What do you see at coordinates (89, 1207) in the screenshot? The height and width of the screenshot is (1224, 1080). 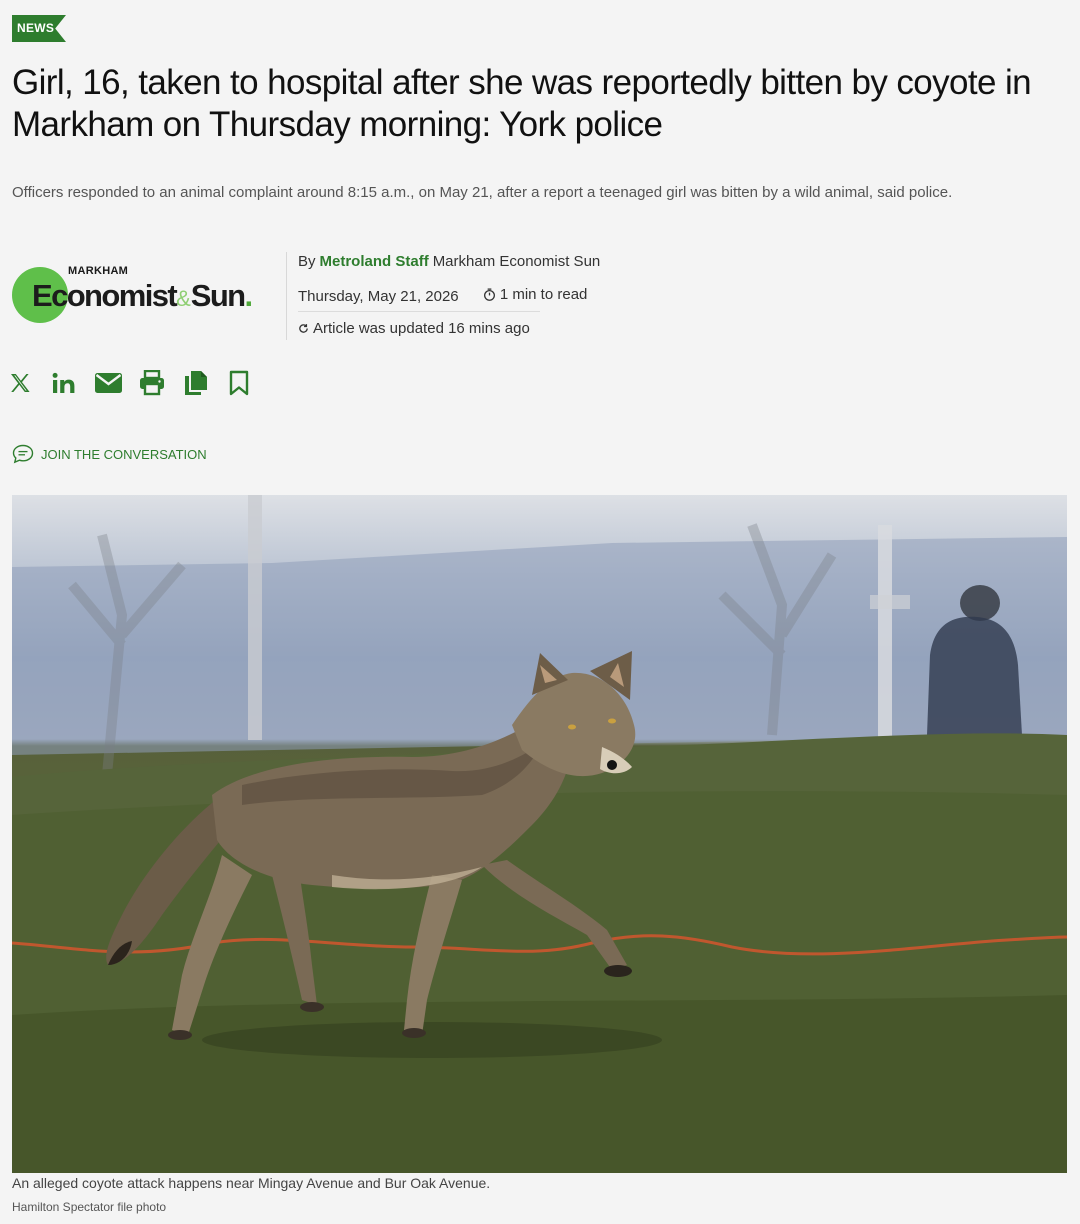 I see `photo-credit: Hamilton Spectator file photo` at bounding box center [89, 1207].